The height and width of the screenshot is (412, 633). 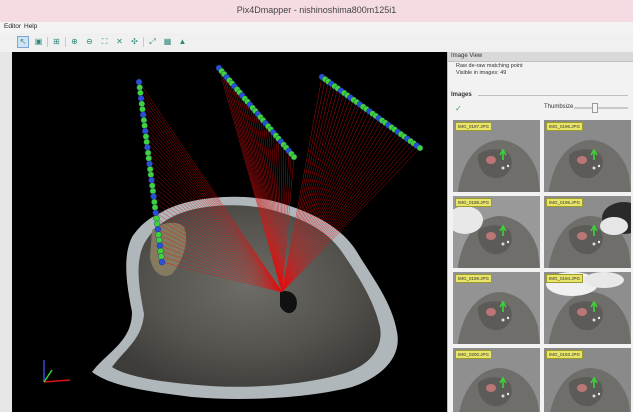 I want to click on title-bar: Pix4Dmapper - nishinoshima800m125i1, so click(x=316, y=11).